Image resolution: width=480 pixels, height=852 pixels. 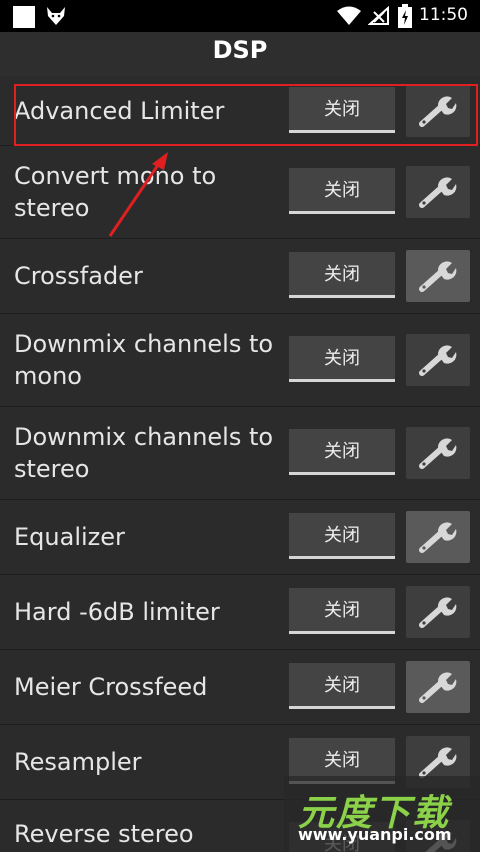 I want to click on notification-icon, so click(x=24, y=17).